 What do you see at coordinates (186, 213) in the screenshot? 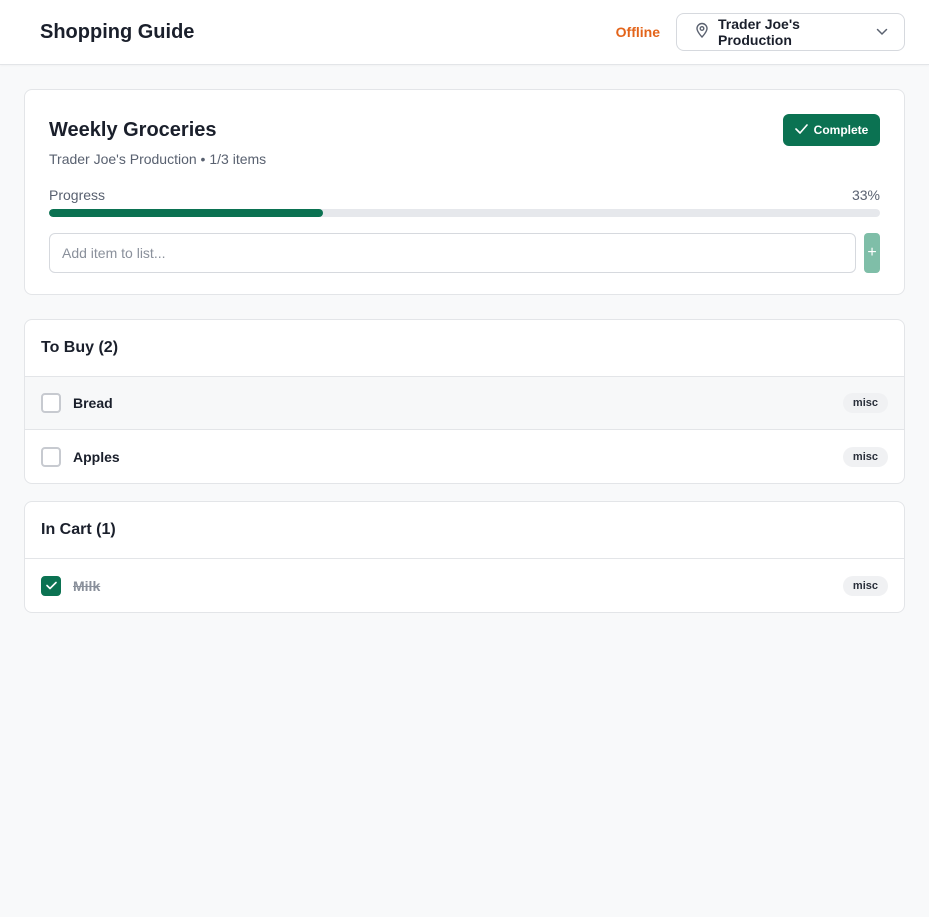
I see `progress-bar-fill` at bounding box center [186, 213].